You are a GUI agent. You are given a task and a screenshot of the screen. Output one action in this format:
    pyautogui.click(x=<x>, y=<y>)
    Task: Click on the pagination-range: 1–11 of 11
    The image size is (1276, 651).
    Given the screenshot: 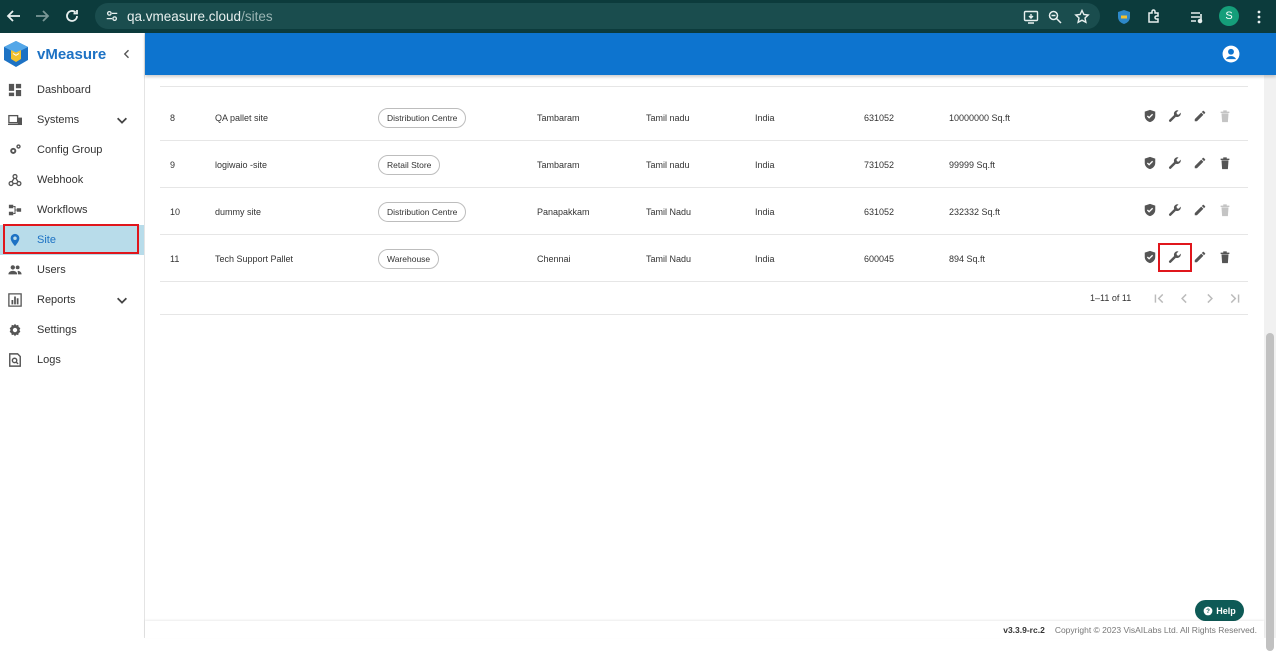 What is the action you would take?
    pyautogui.click(x=1111, y=298)
    